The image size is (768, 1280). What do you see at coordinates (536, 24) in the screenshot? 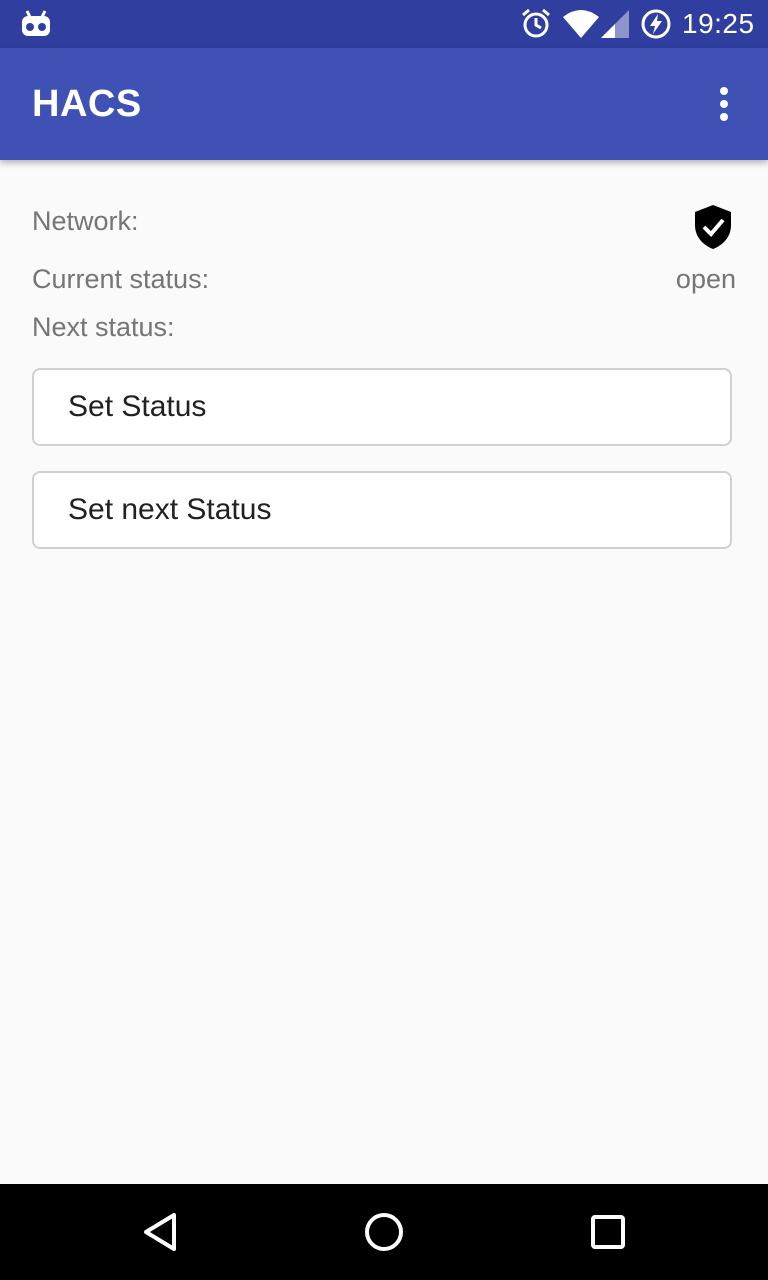
I see `alarm-clock-icon` at bounding box center [536, 24].